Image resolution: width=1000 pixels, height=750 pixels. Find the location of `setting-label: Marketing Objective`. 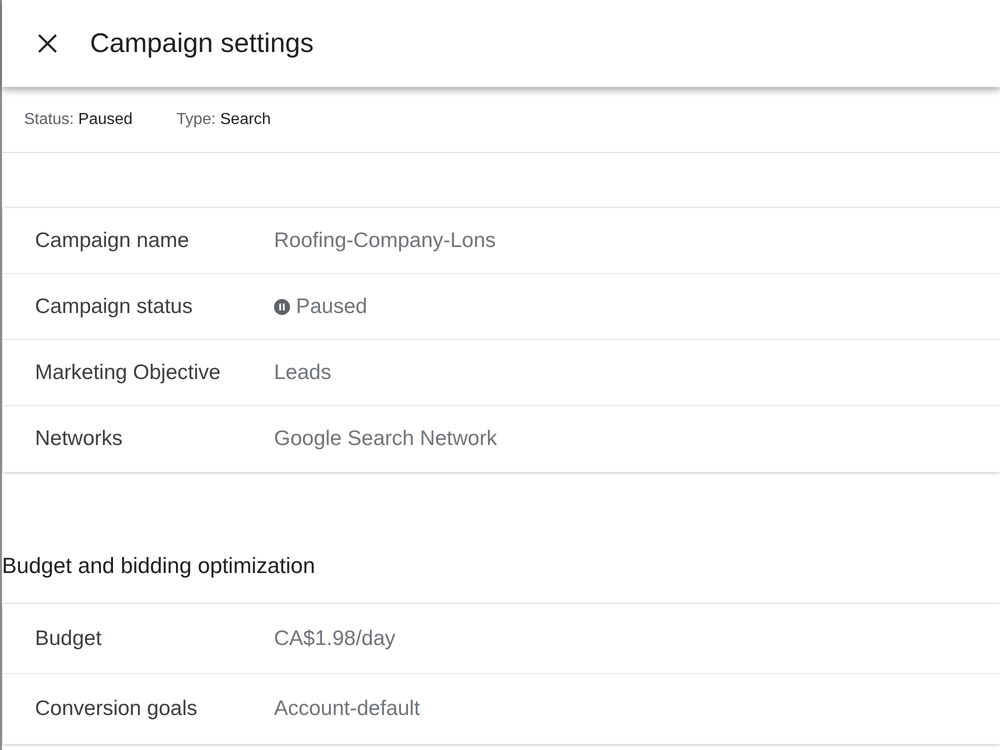

setting-label: Marketing Objective is located at coordinates (128, 372).